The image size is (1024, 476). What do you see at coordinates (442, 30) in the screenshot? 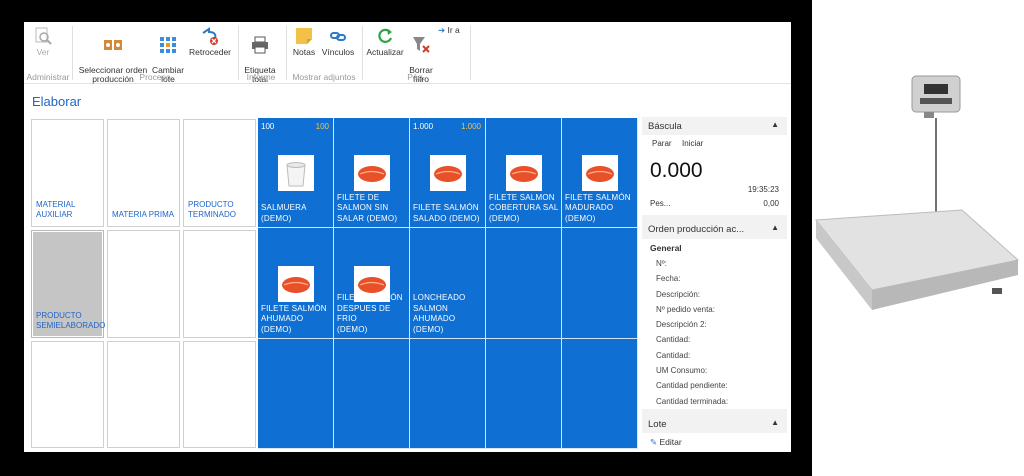
I see `arrow-right-icon: ➔` at bounding box center [442, 30].